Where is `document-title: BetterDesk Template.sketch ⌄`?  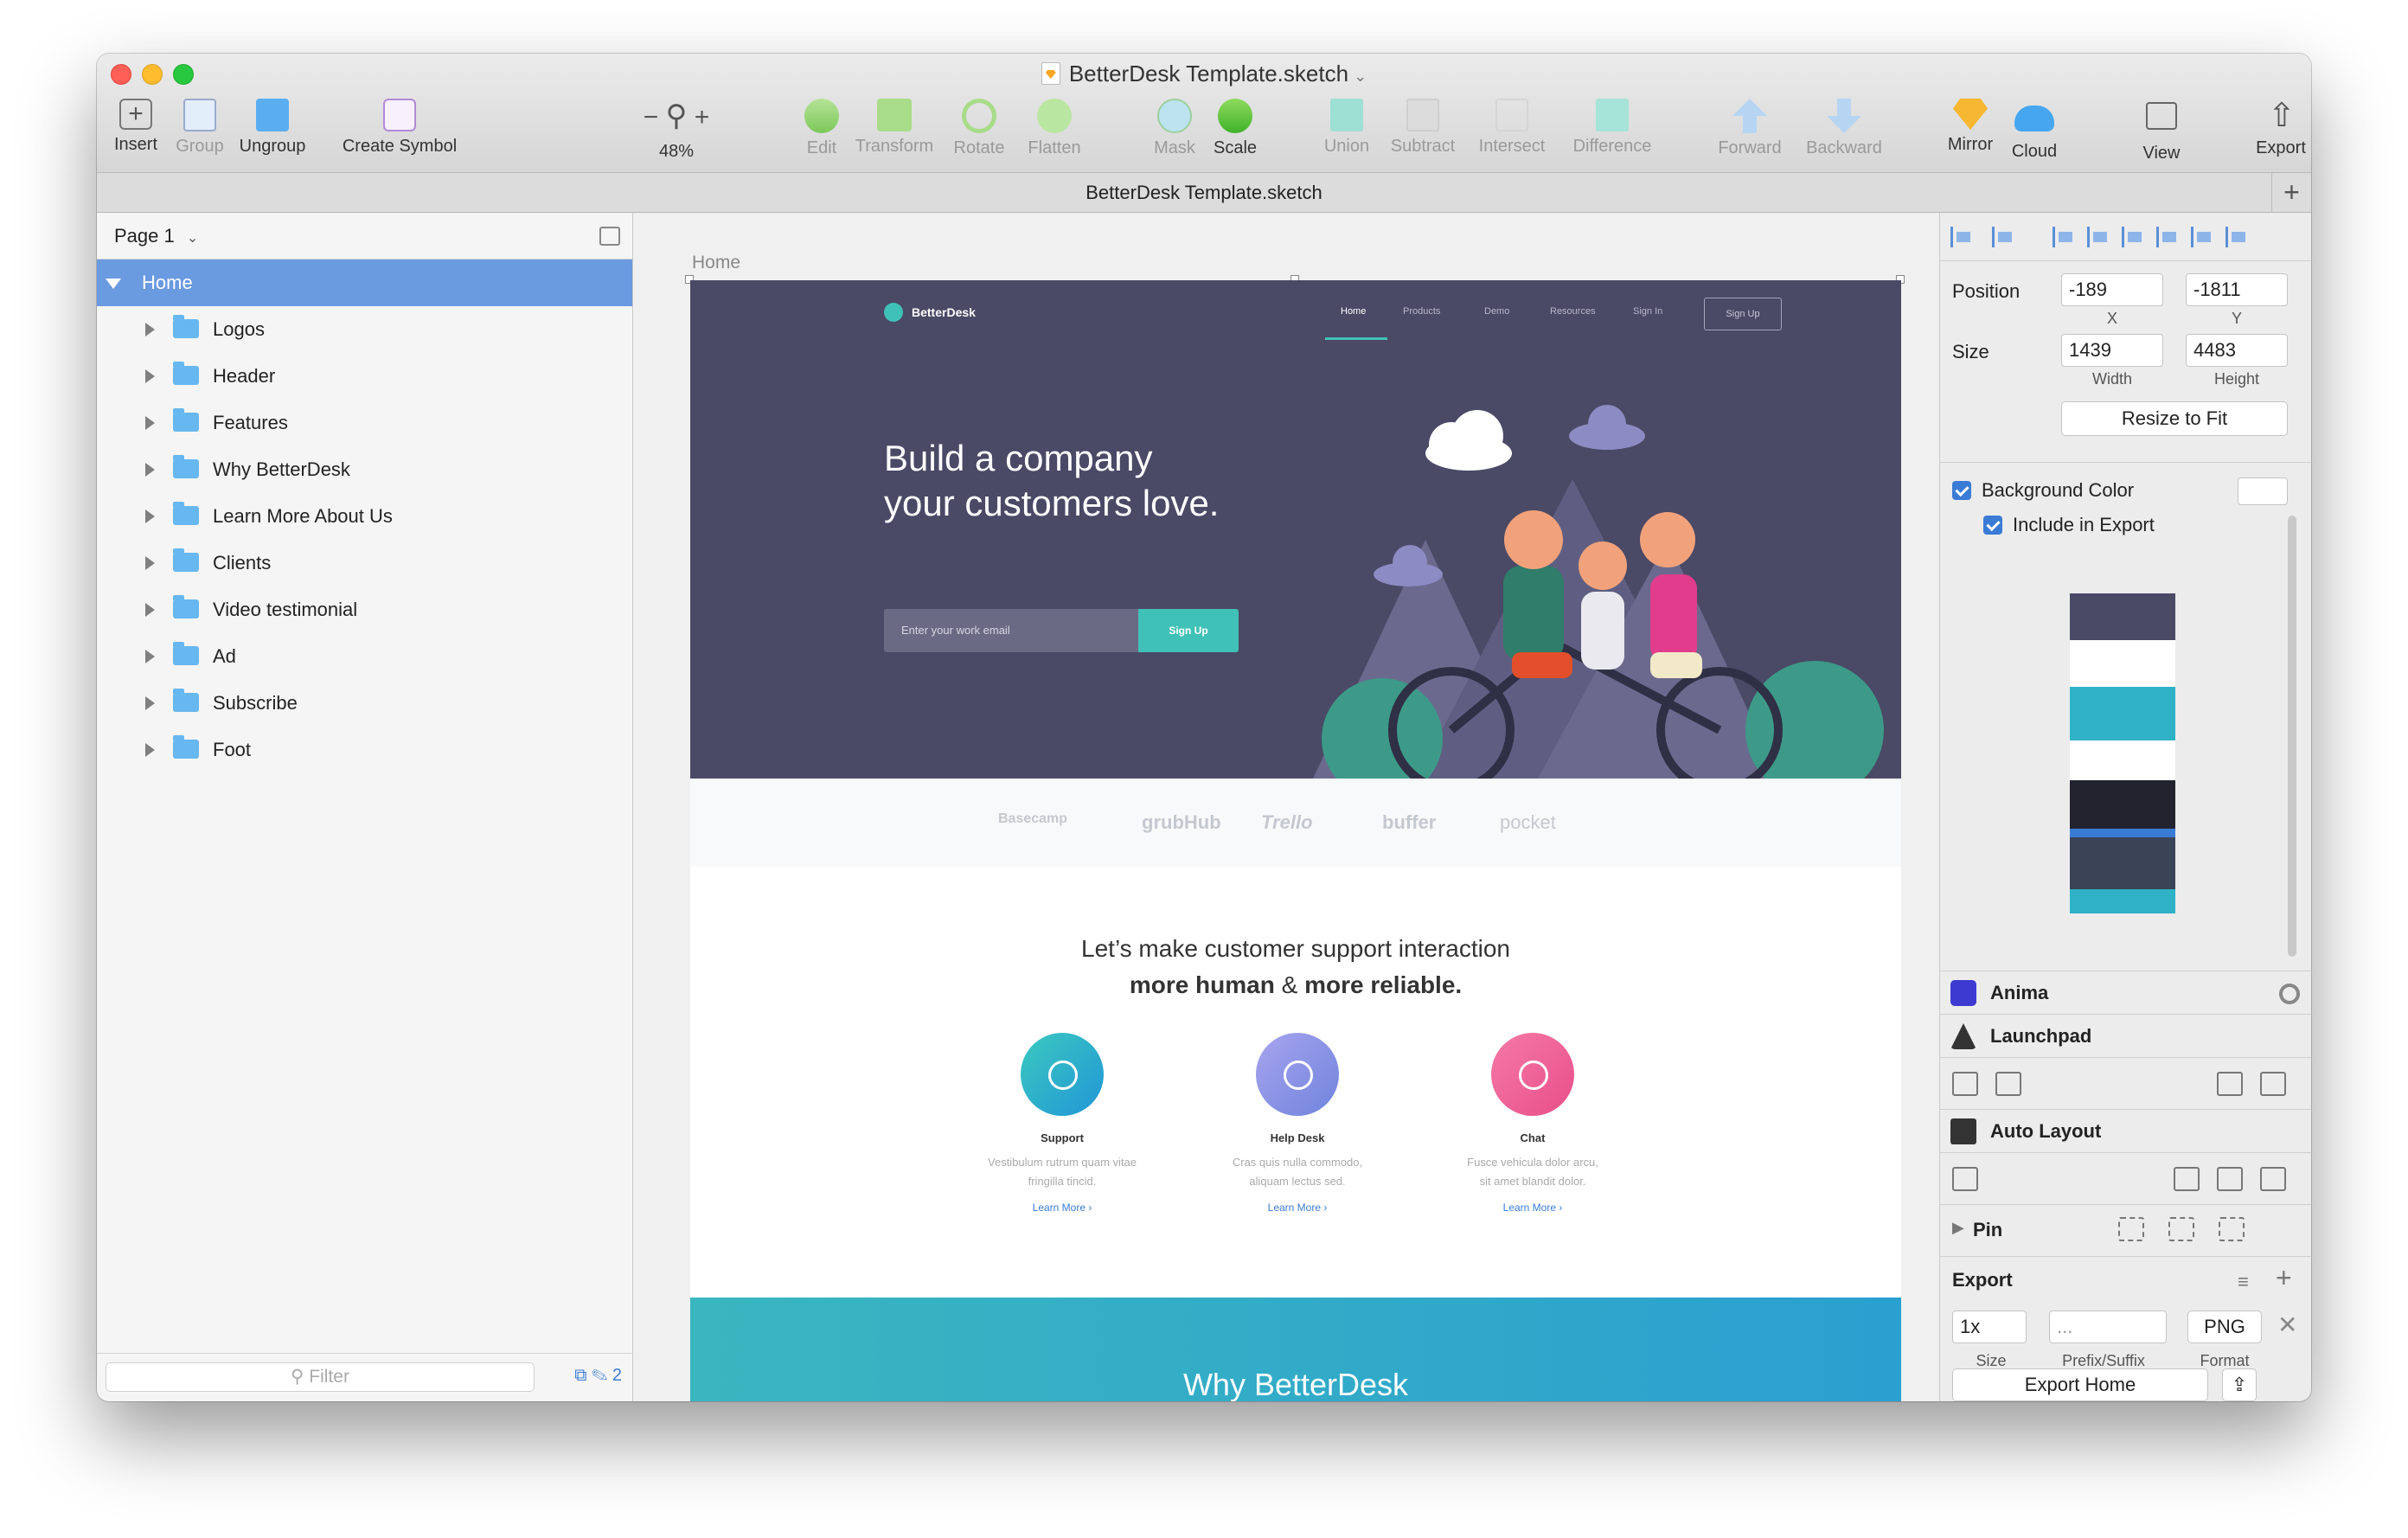 document-title: BetterDesk Template.sketch ⌄ is located at coordinates (1204, 74).